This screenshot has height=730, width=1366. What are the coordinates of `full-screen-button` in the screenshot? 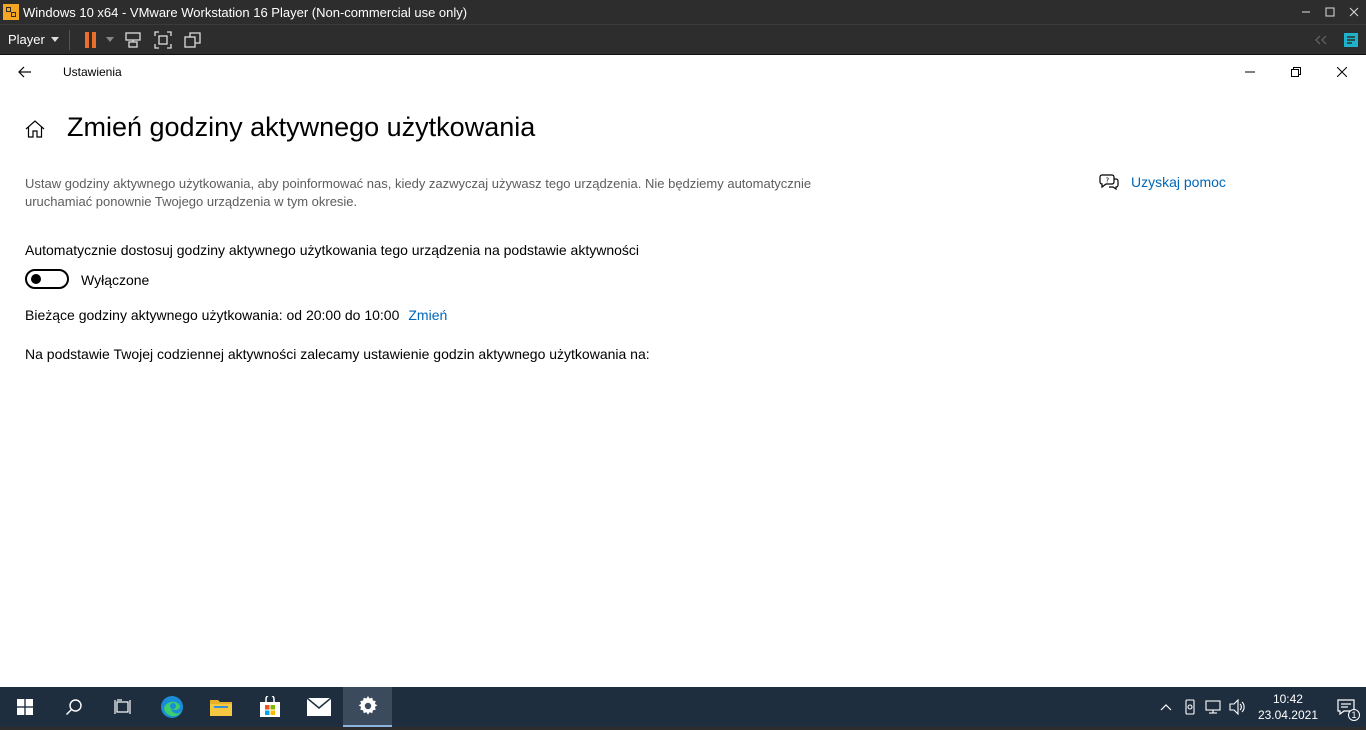 It's located at (163, 40).